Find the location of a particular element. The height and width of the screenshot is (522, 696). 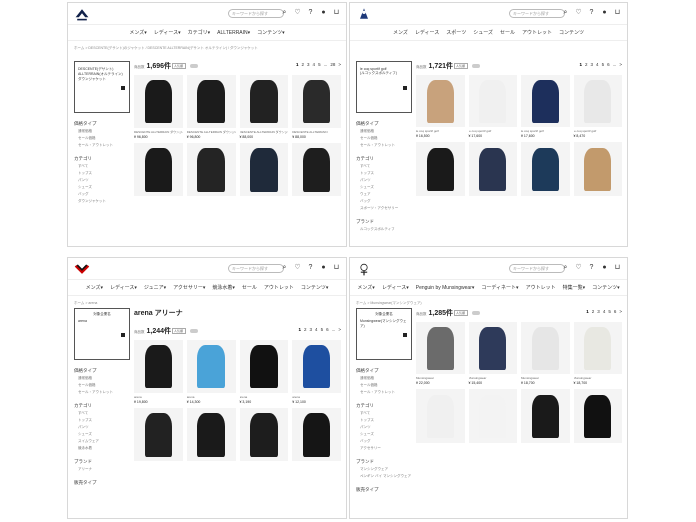

product-card: Munsingwear ¥ 18,700 is located at coordinates (597, 353).